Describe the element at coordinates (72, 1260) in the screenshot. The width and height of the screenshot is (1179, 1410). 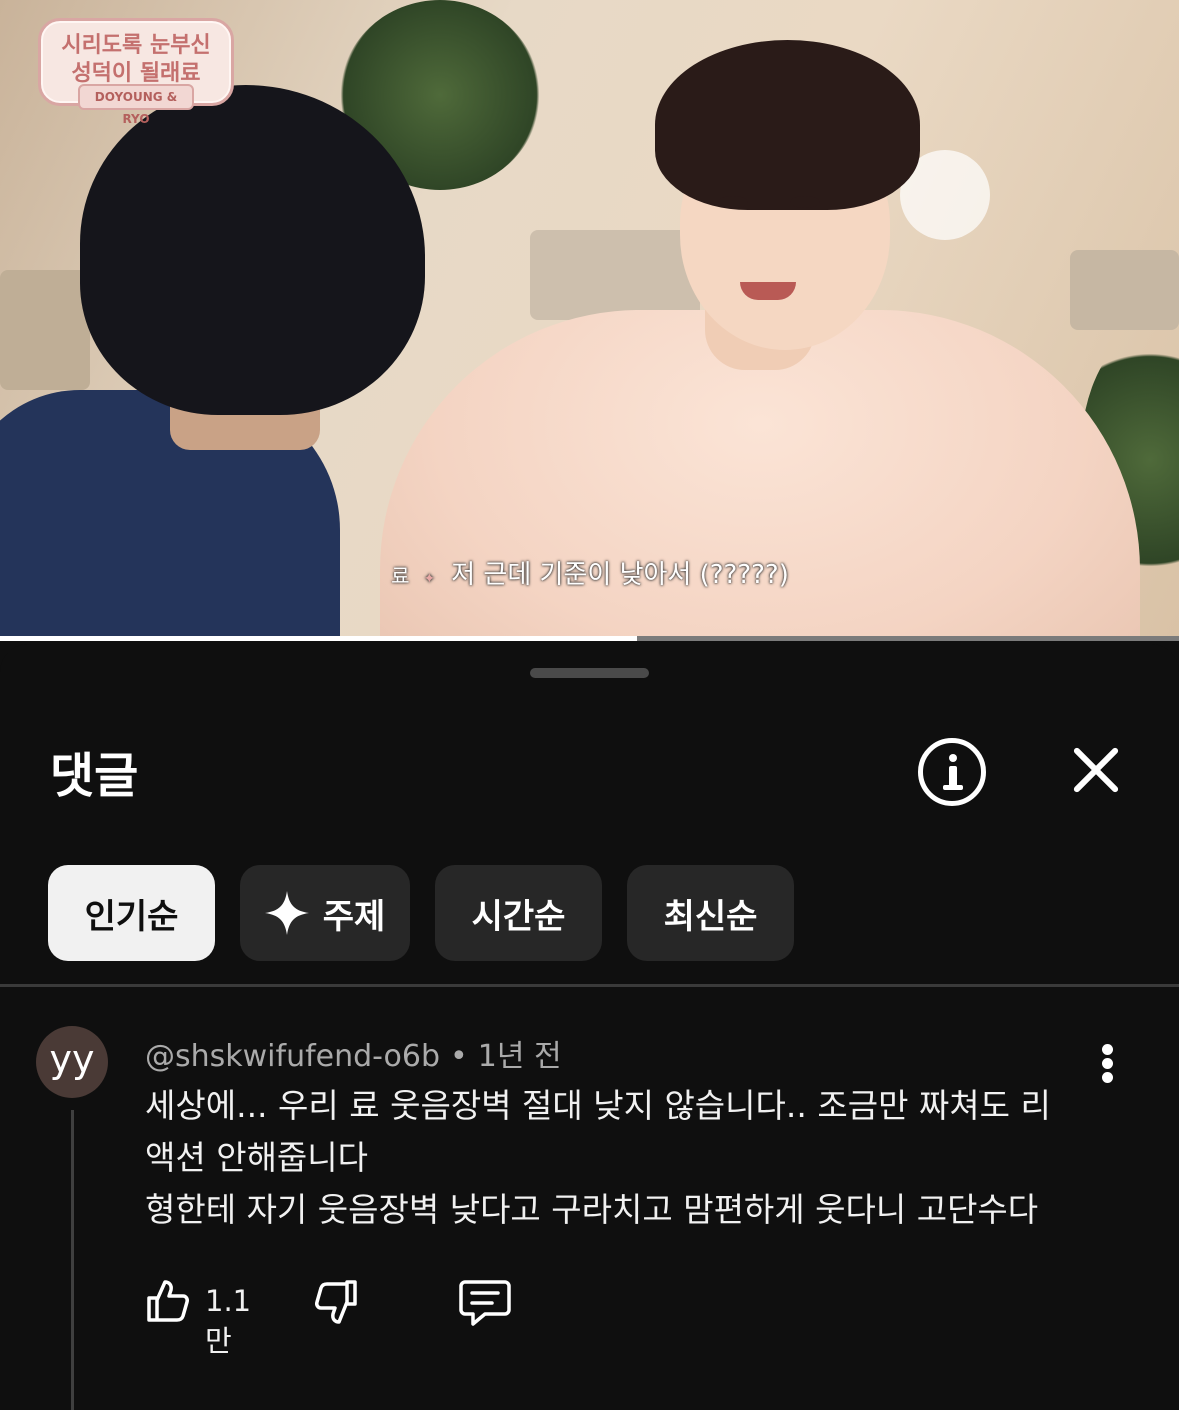
I see `reply-thread-line` at that location.